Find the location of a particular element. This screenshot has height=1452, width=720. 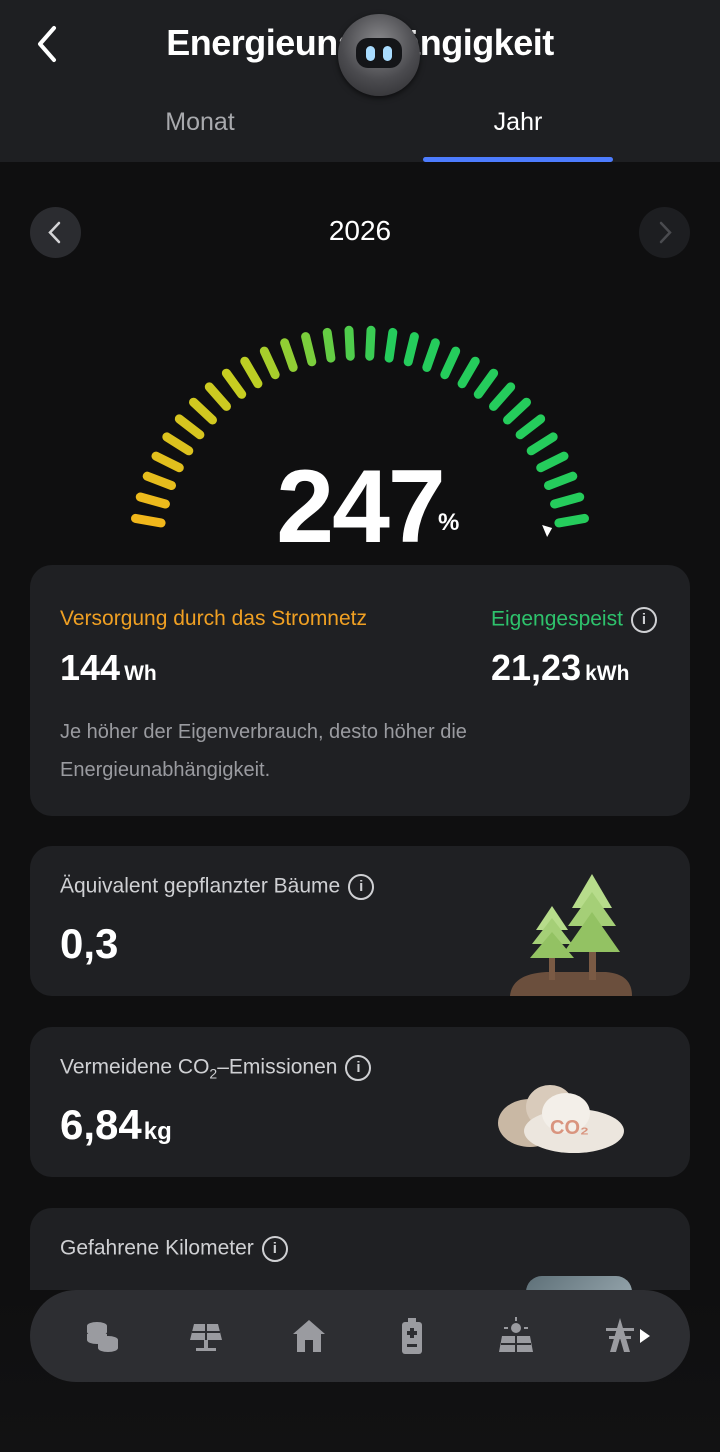

grid-supply-unit: Wh is located at coordinates (140, 673).